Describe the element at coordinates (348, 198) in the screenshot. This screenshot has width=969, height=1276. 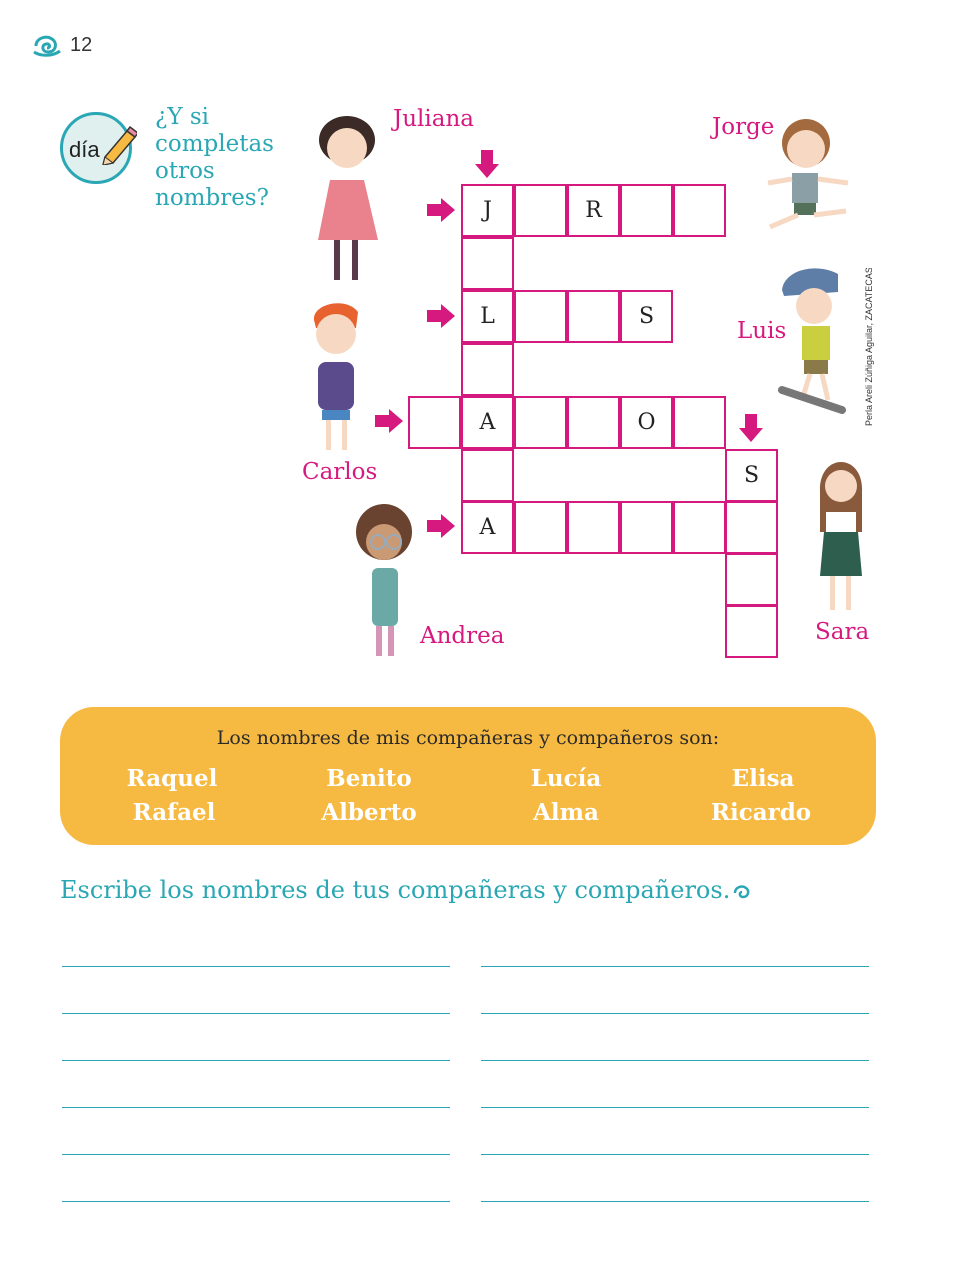
I see `juliana-illustration` at that location.